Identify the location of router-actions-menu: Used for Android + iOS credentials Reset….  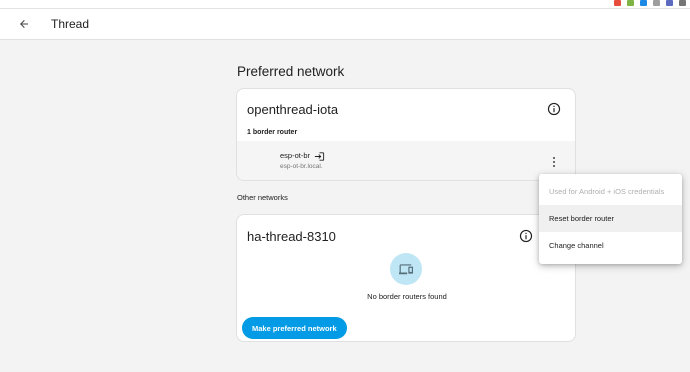
(610, 219).